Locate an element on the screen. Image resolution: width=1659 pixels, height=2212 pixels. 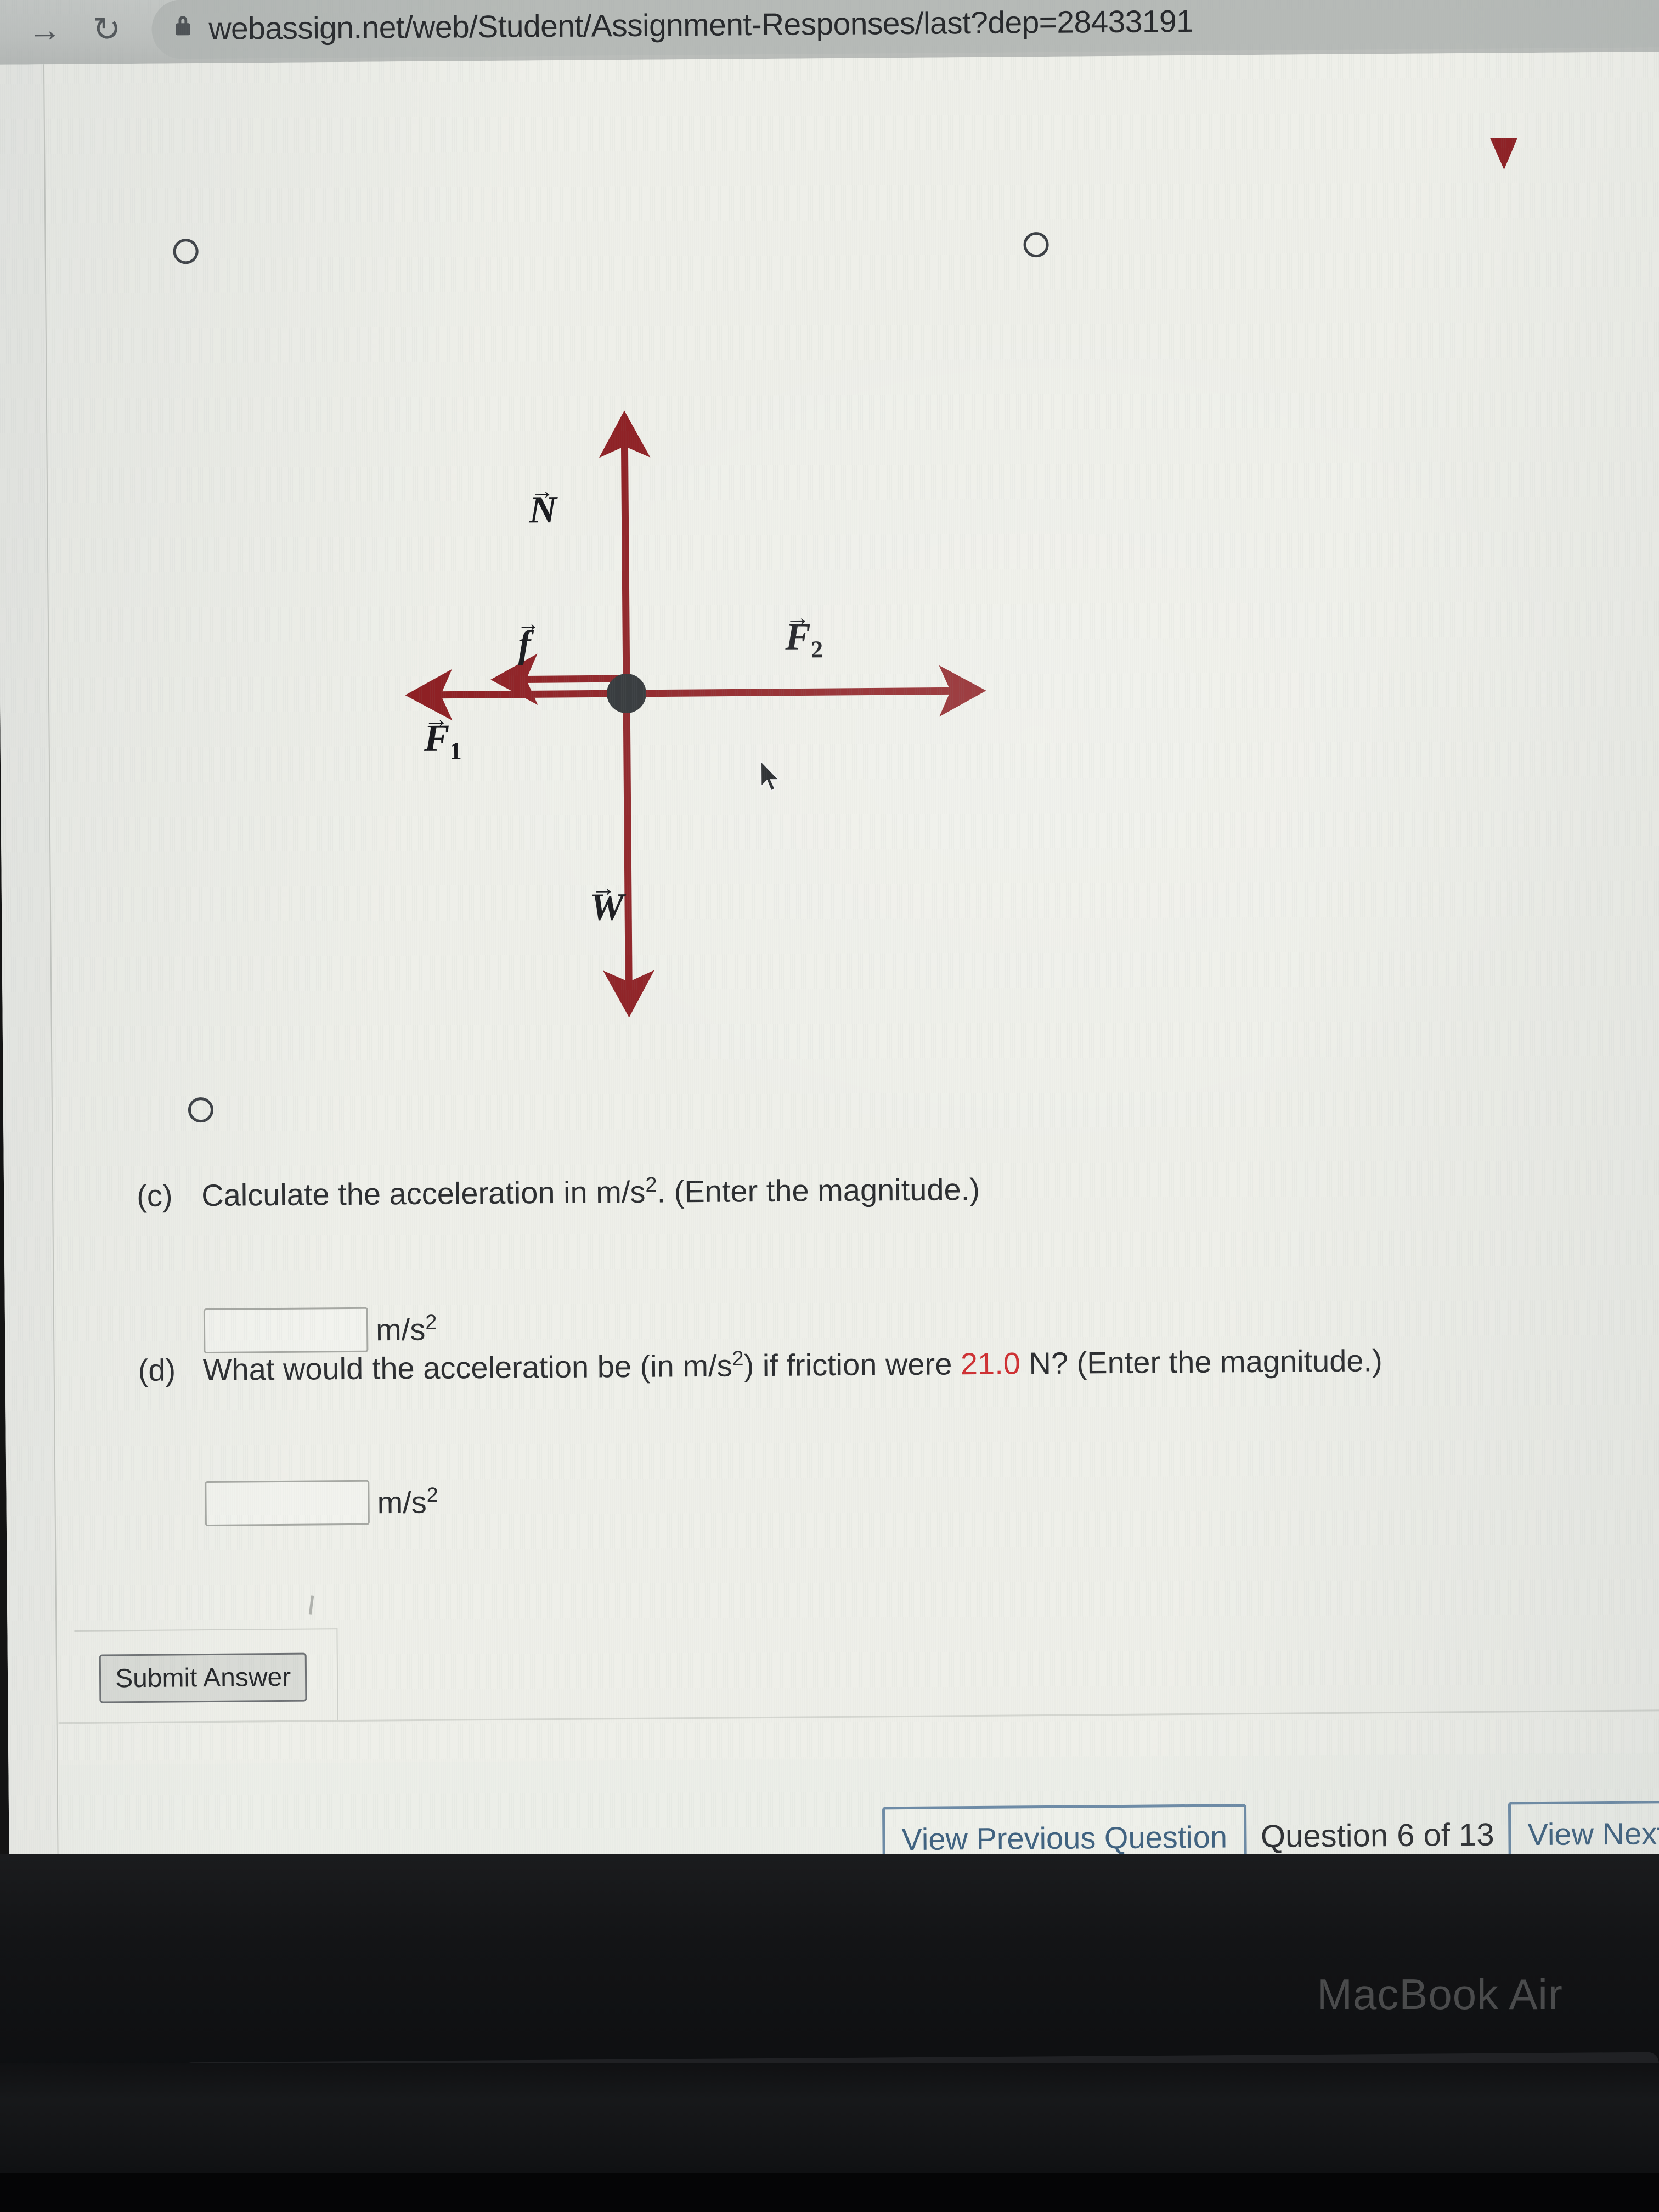
vector-label-f: → f is located at coordinates (528, 639).